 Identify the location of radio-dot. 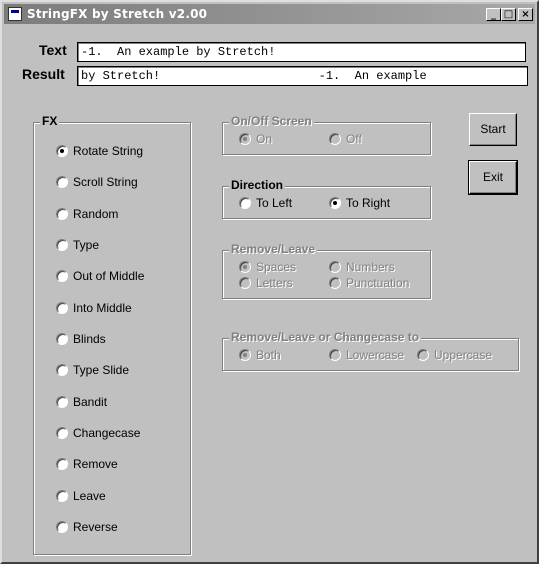
(62, 151).